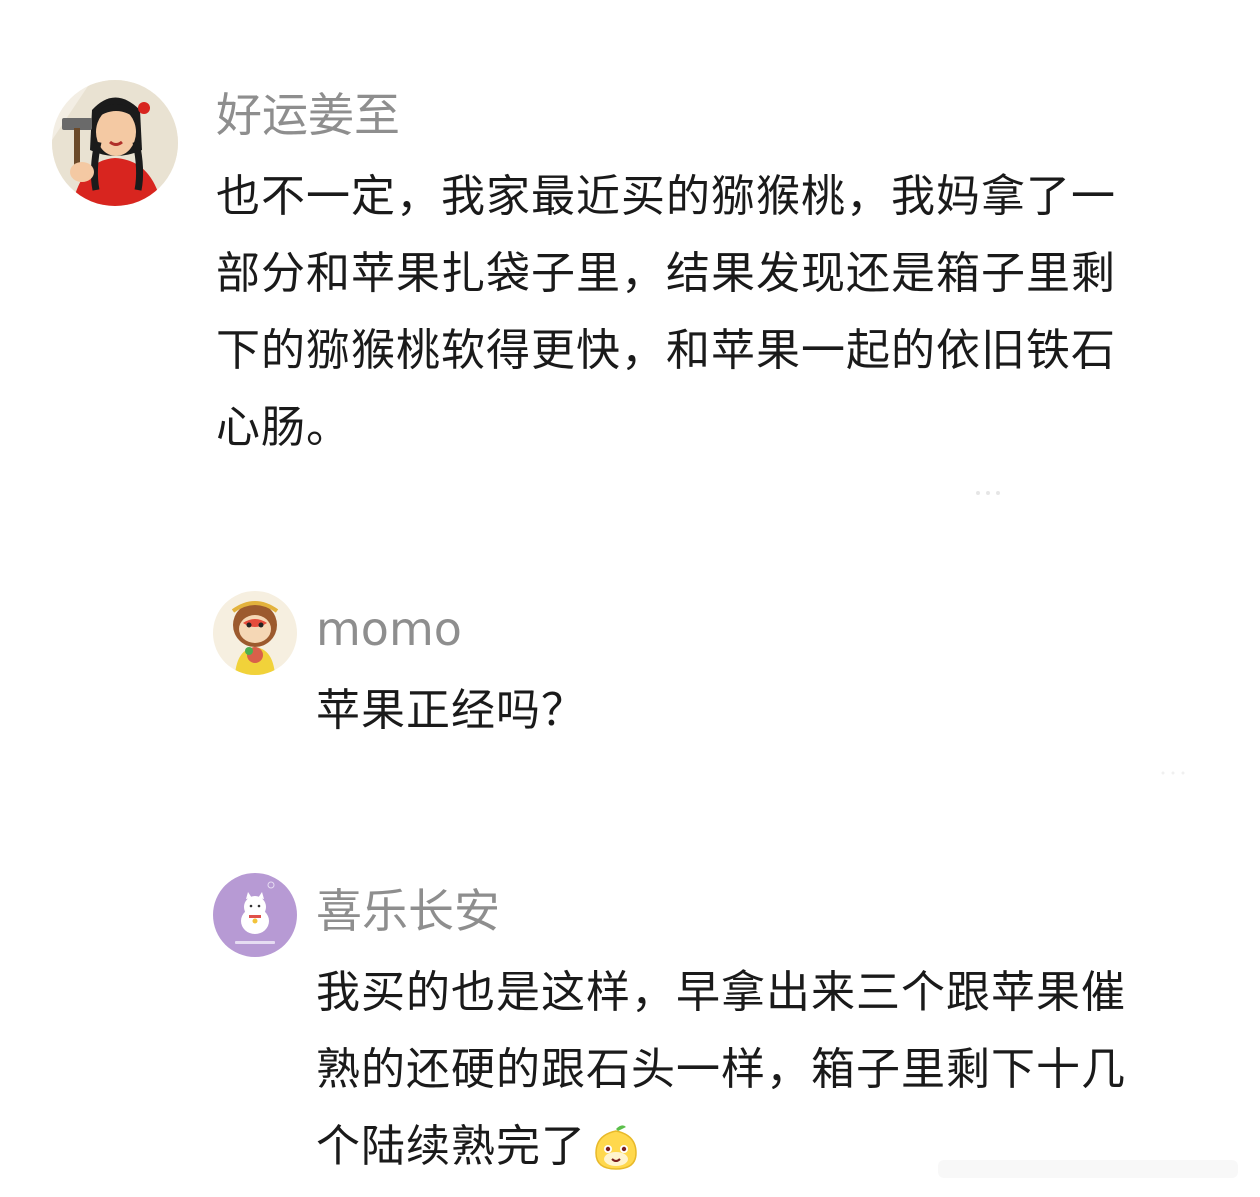  Describe the element at coordinates (389, 629) in the screenshot. I see `username: momo` at that location.